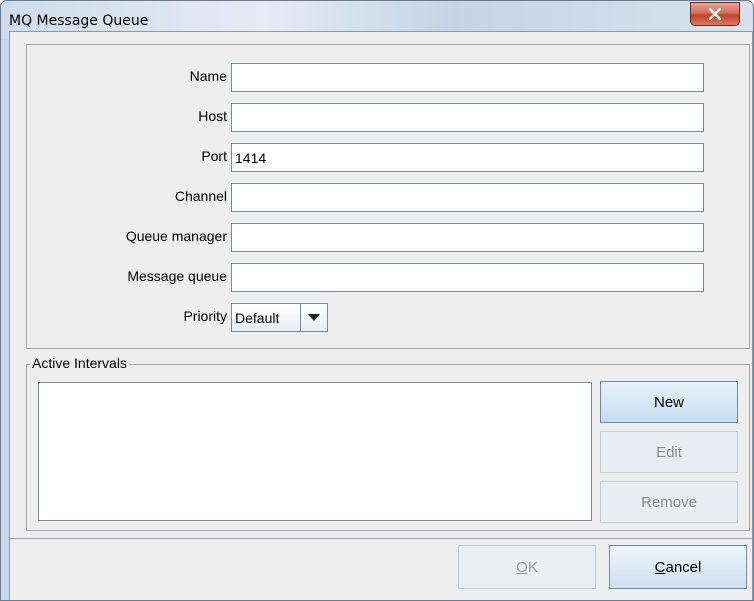  Describe the element at coordinates (212, 116) in the screenshot. I see `host-label: Host` at that location.